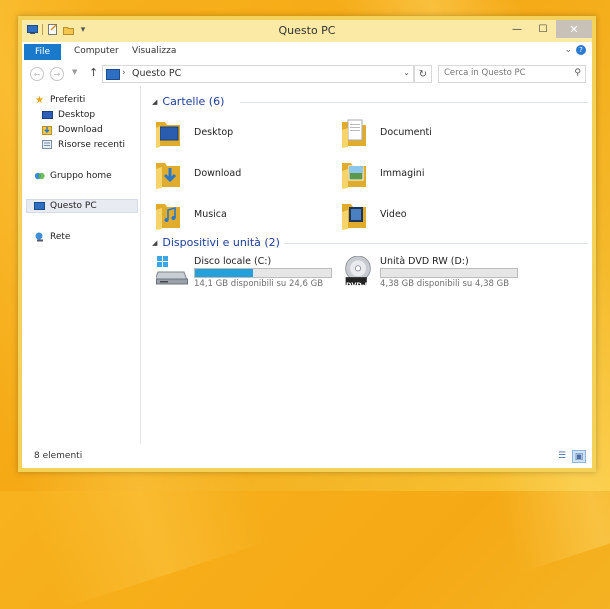 This screenshot has width=610, height=609. I want to click on details-view-button: ☰, so click(562, 455).